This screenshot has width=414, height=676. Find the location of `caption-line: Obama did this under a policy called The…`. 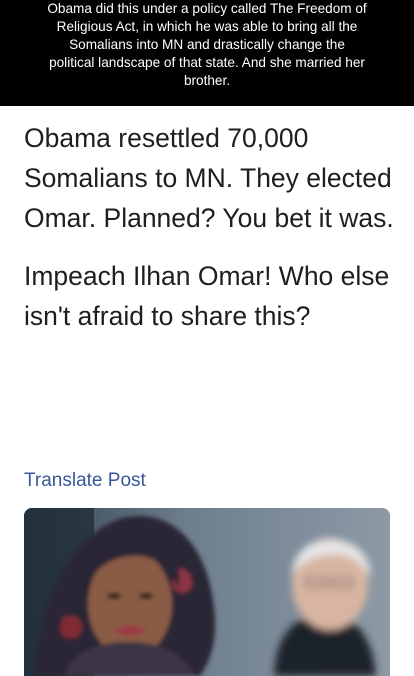

caption-line: Obama did this under a policy called The… is located at coordinates (207, 8).